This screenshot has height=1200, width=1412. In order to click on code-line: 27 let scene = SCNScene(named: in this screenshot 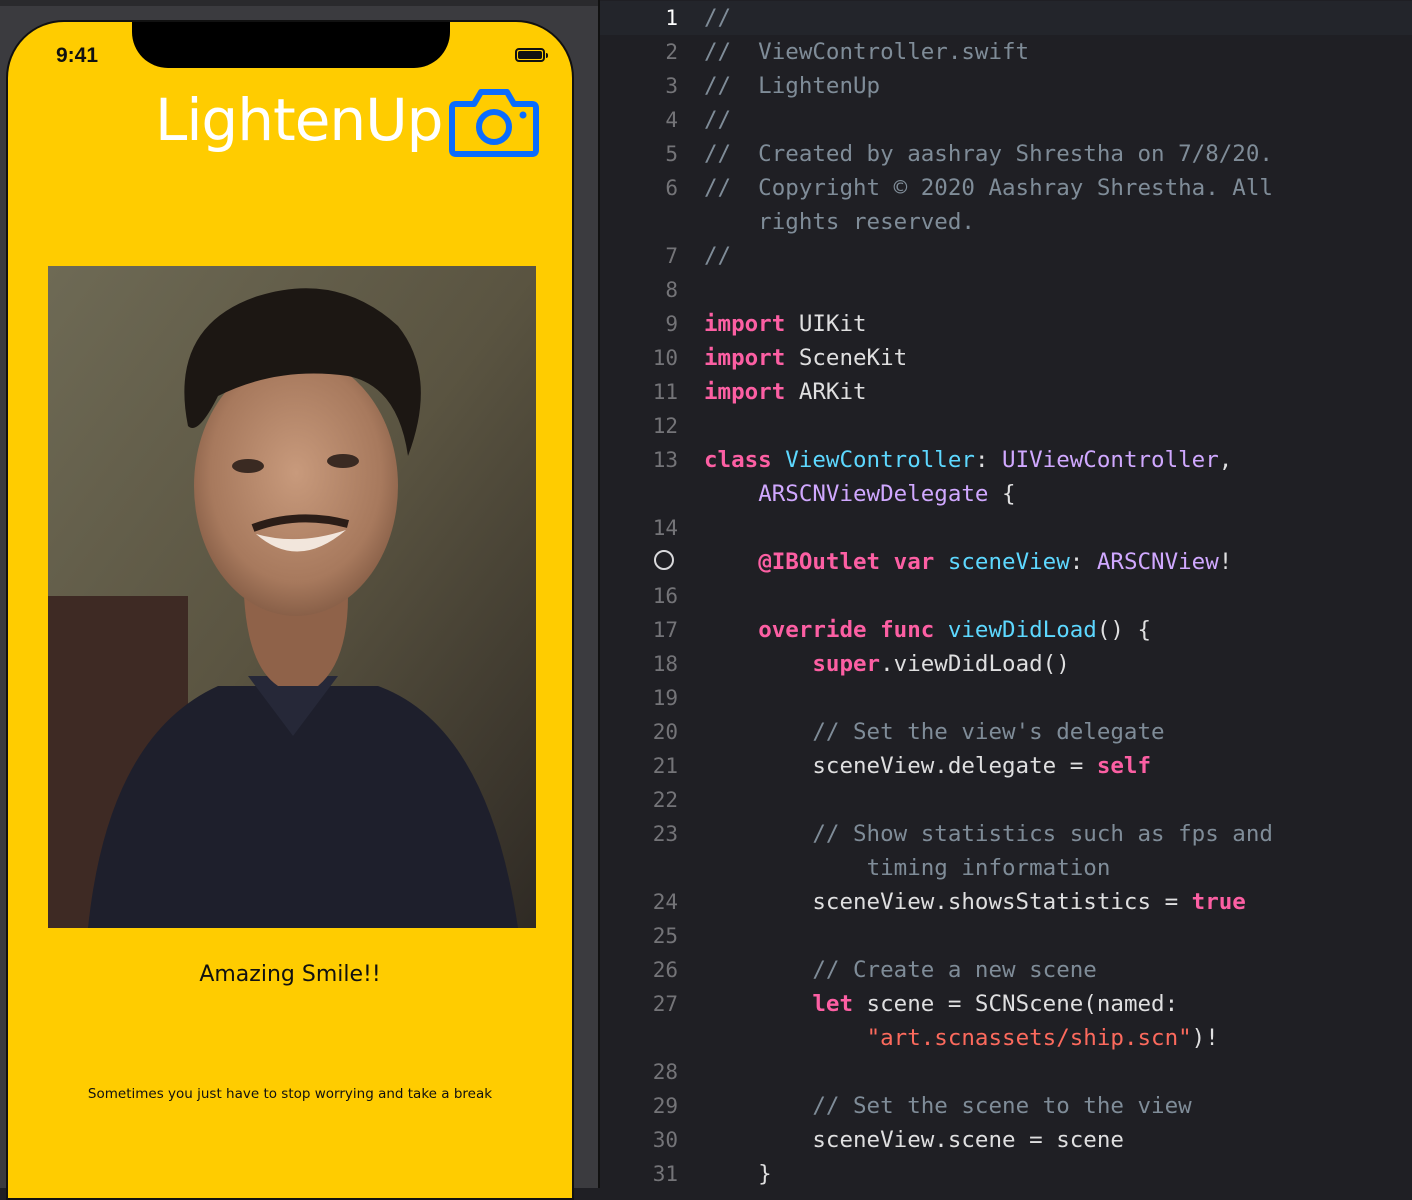, I will do `click(1006, 1004)`.